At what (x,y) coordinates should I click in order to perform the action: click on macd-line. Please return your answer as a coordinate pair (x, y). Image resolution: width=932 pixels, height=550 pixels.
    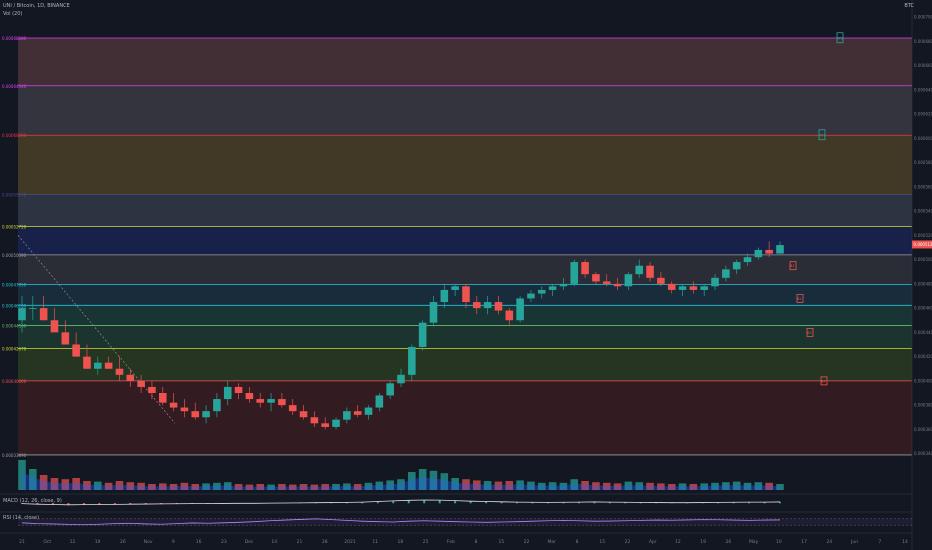
    Looking at the image, I should click on (401, 502).